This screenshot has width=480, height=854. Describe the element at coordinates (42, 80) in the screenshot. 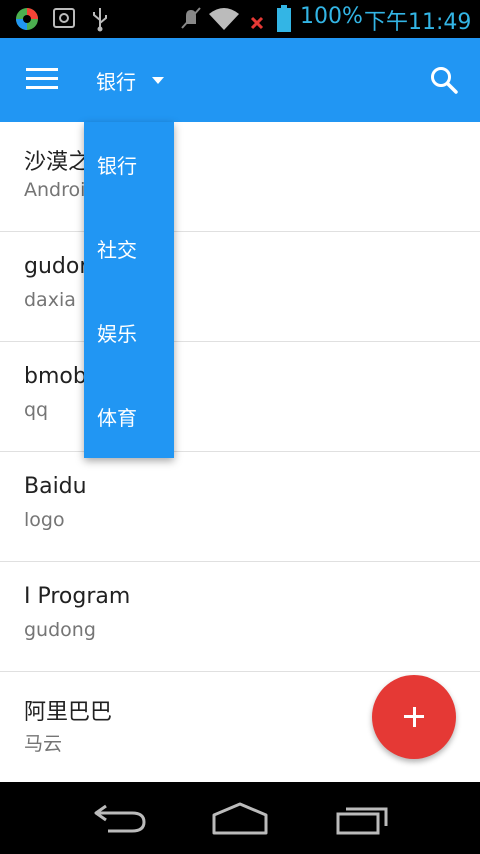

I see `menu-icon` at that location.